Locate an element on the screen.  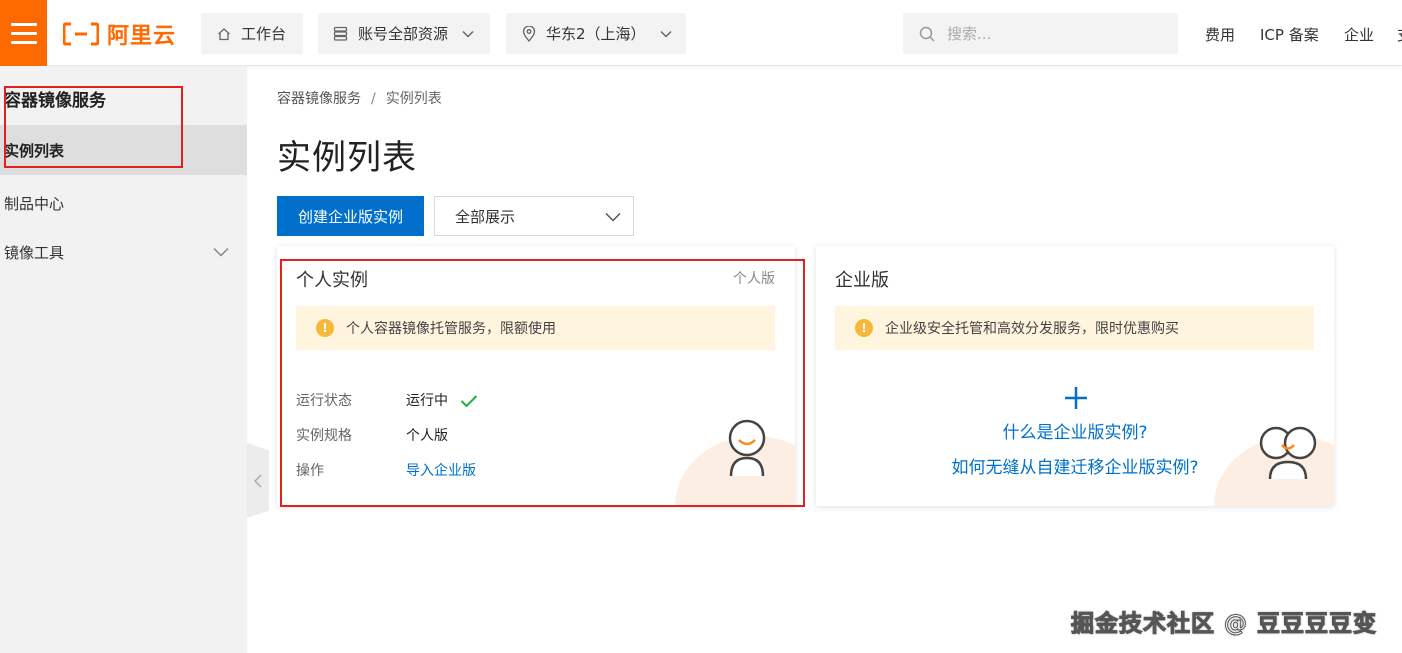
spec-label: 实例规格 is located at coordinates (324, 436).